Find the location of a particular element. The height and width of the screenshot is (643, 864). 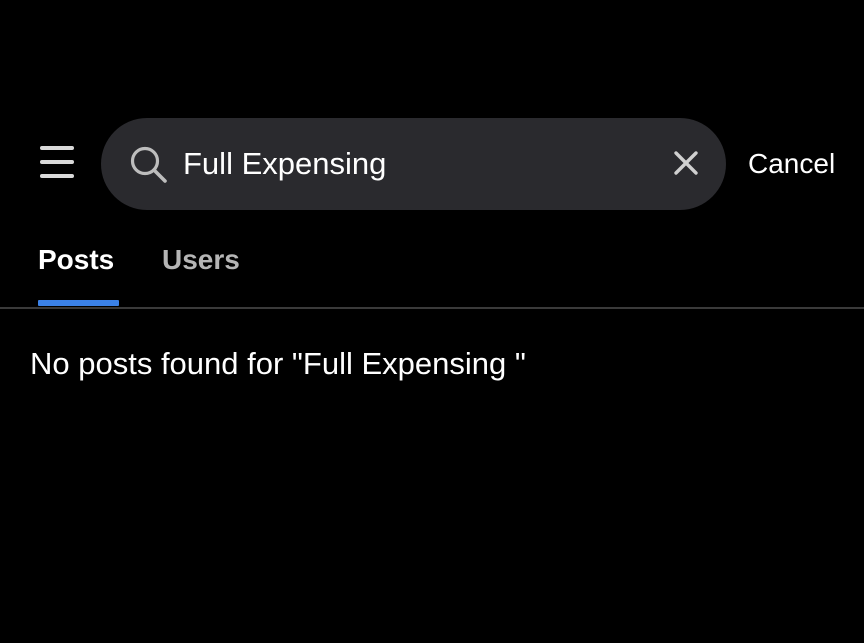

hamburger-menu-icon is located at coordinates (58, 162).